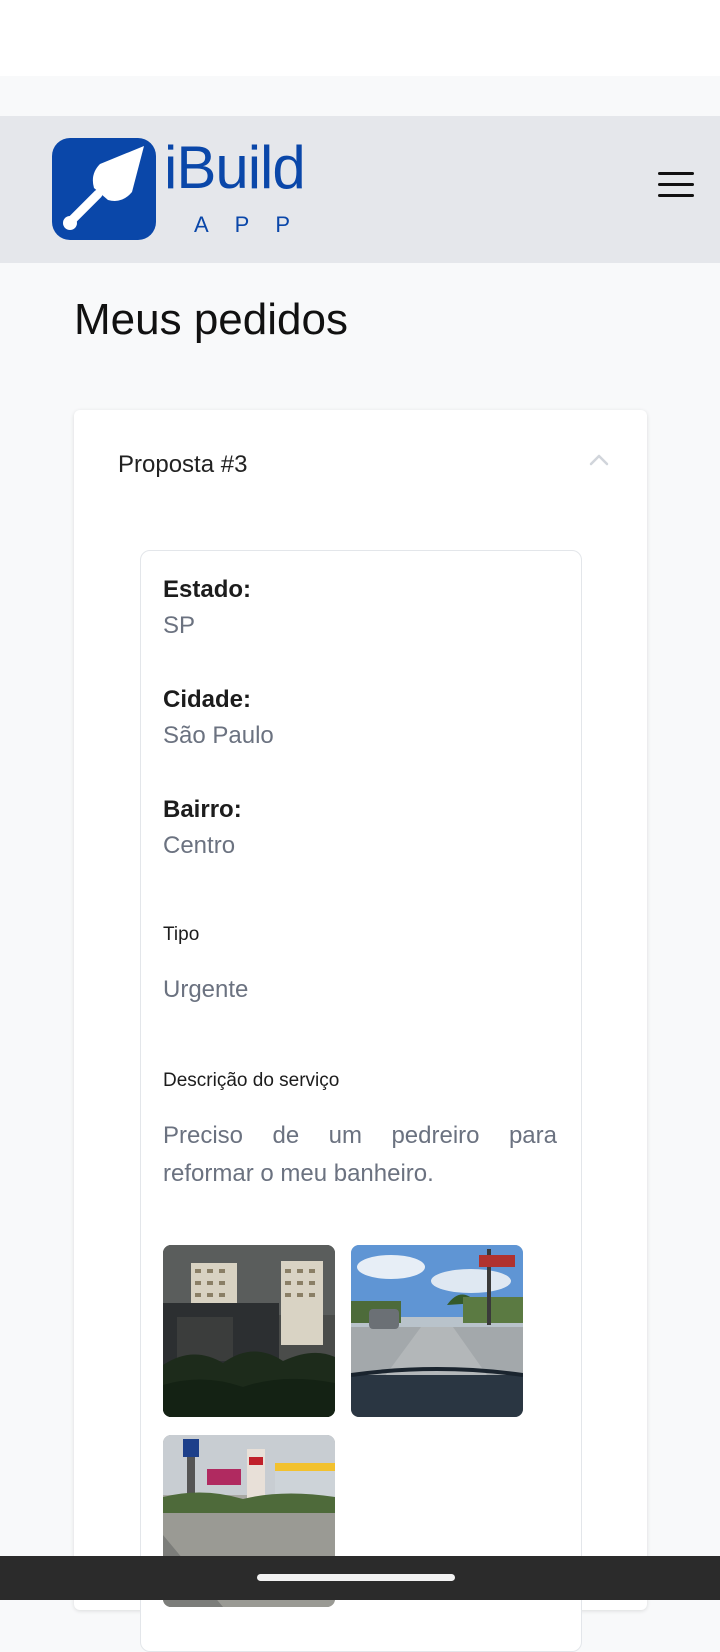  I want to click on hamburger-menu-icon, so click(676, 186).